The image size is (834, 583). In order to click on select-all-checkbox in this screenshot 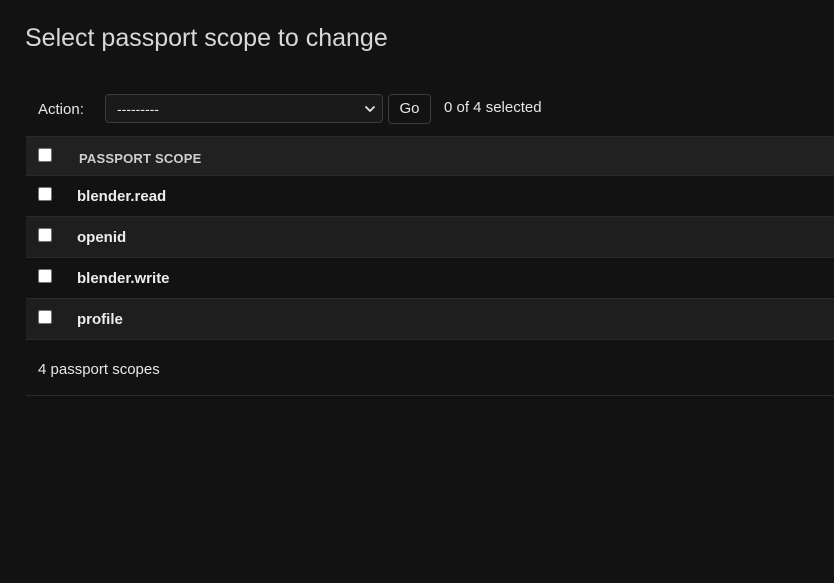, I will do `click(45, 155)`.